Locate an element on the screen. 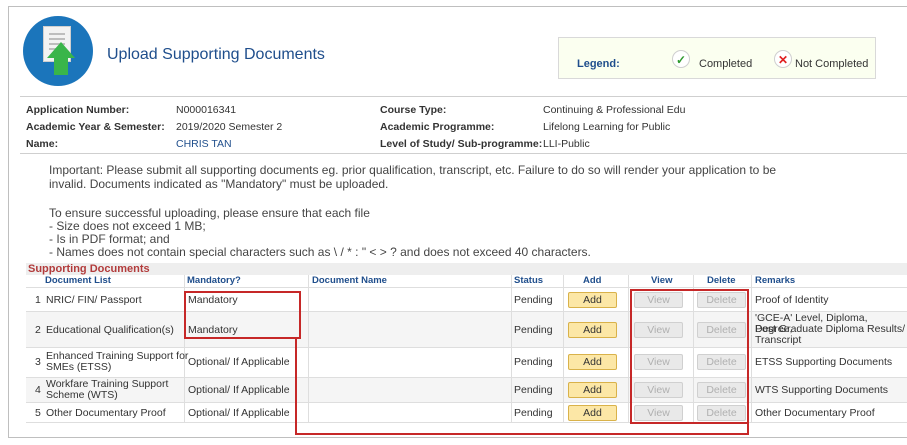  table-row-remarks: WTS Supporting Documents is located at coordinates (822, 390).